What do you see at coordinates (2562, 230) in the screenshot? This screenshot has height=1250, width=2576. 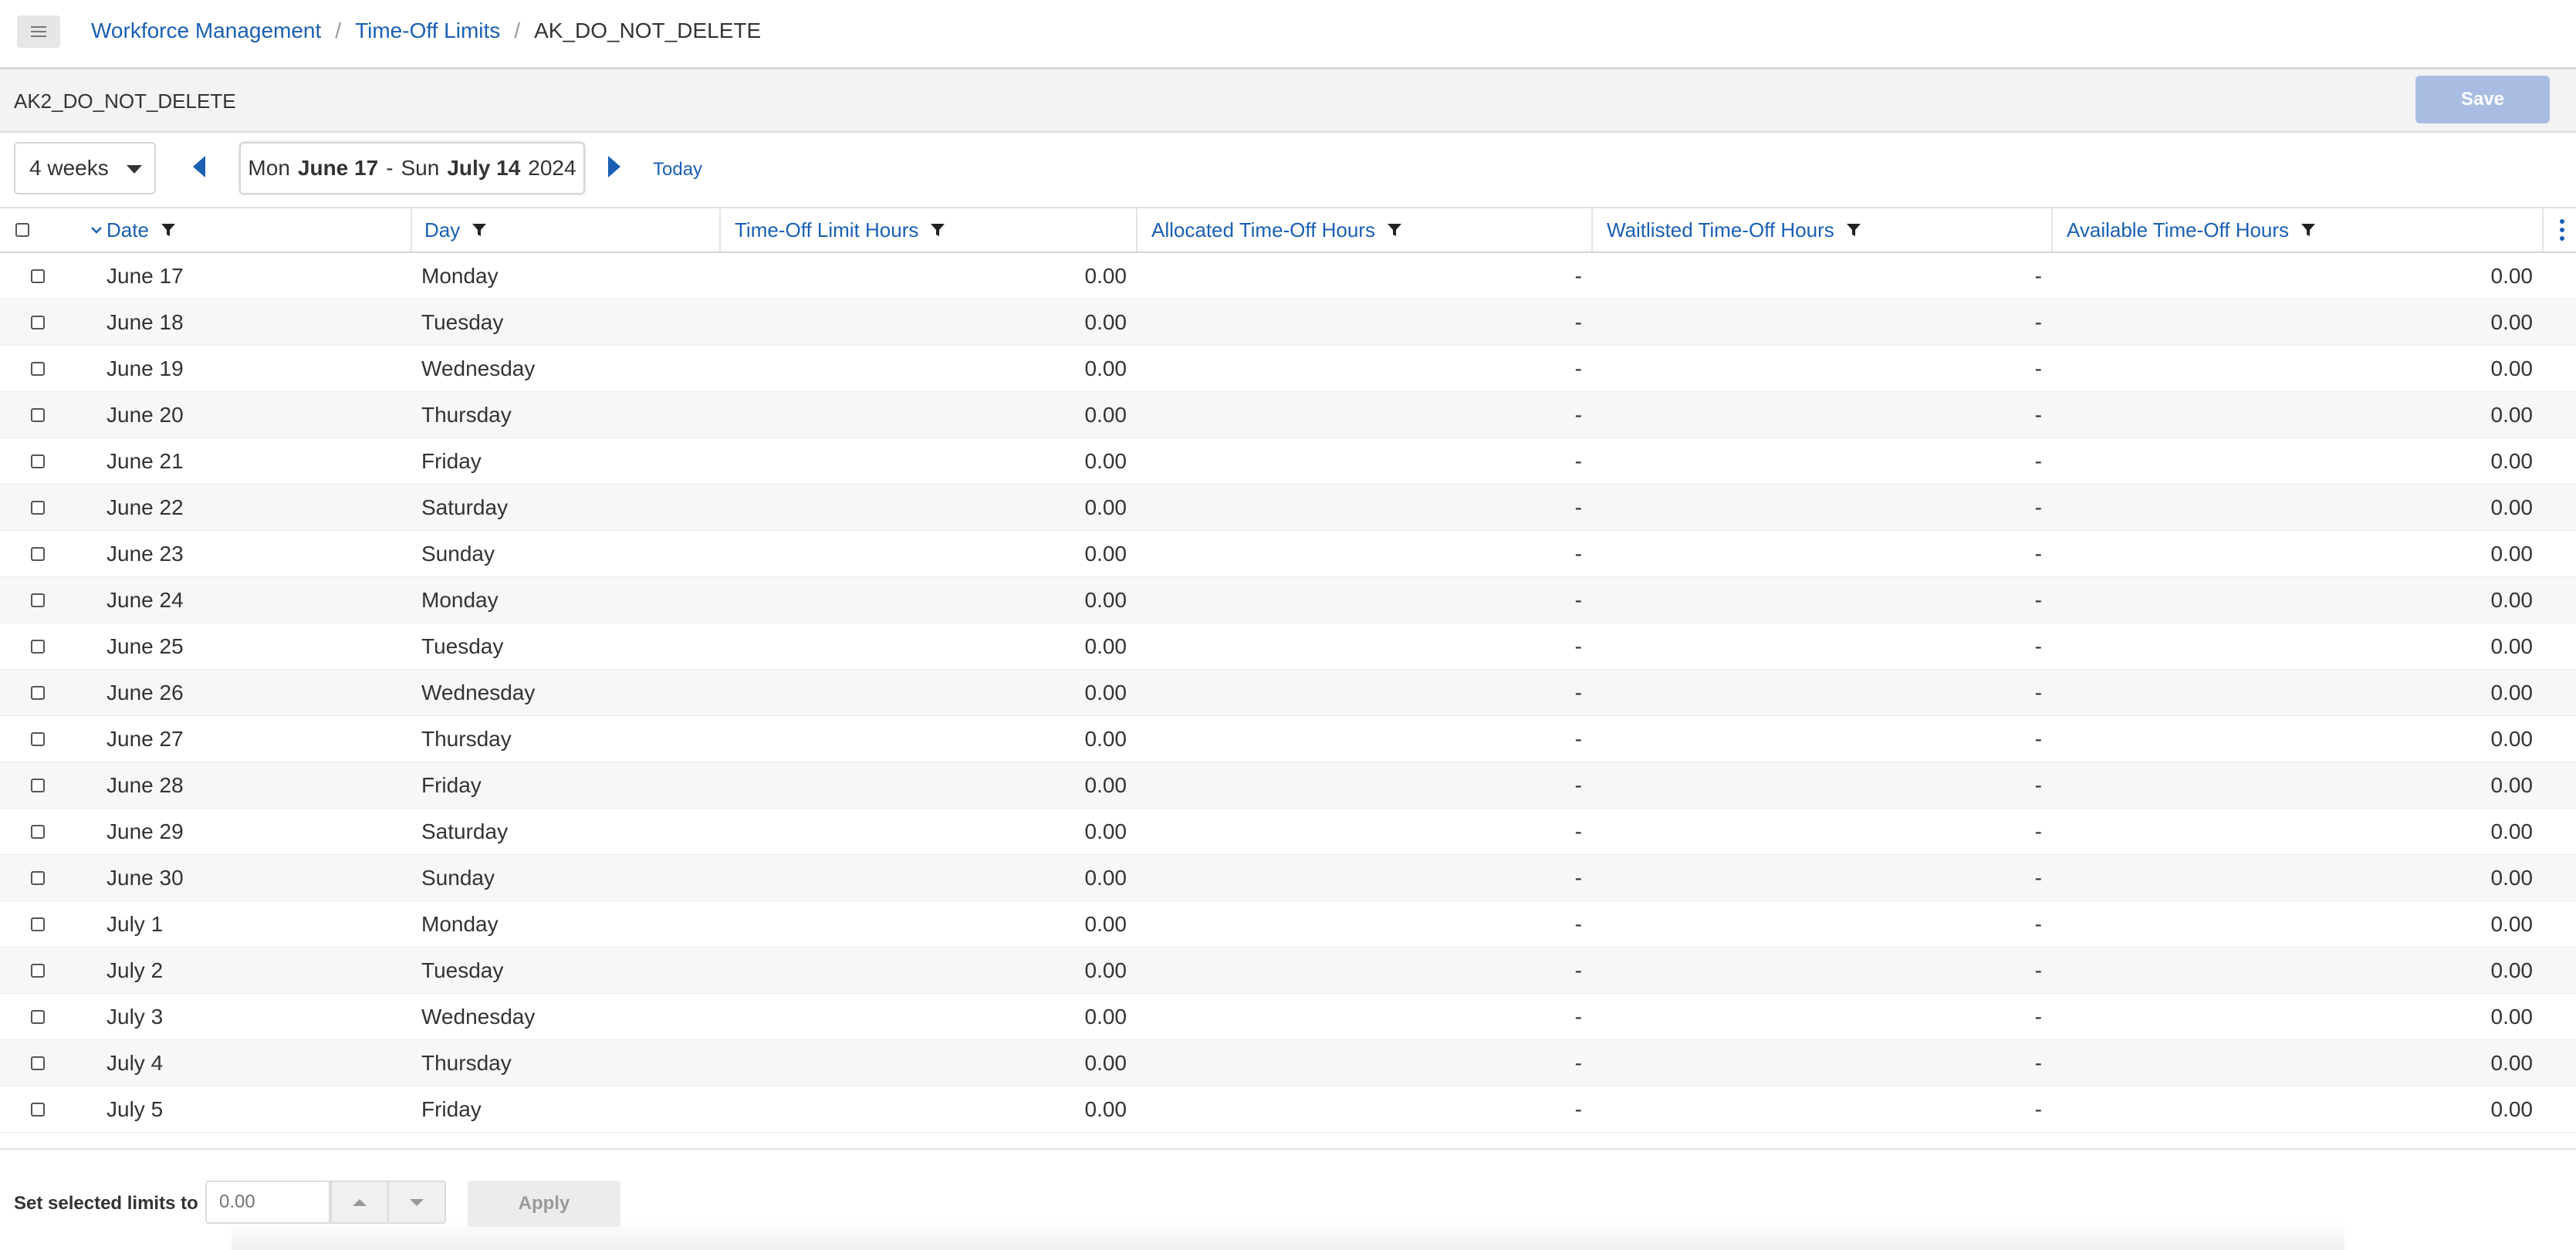 I see `kebab-vertical-icon` at bounding box center [2562, 230].